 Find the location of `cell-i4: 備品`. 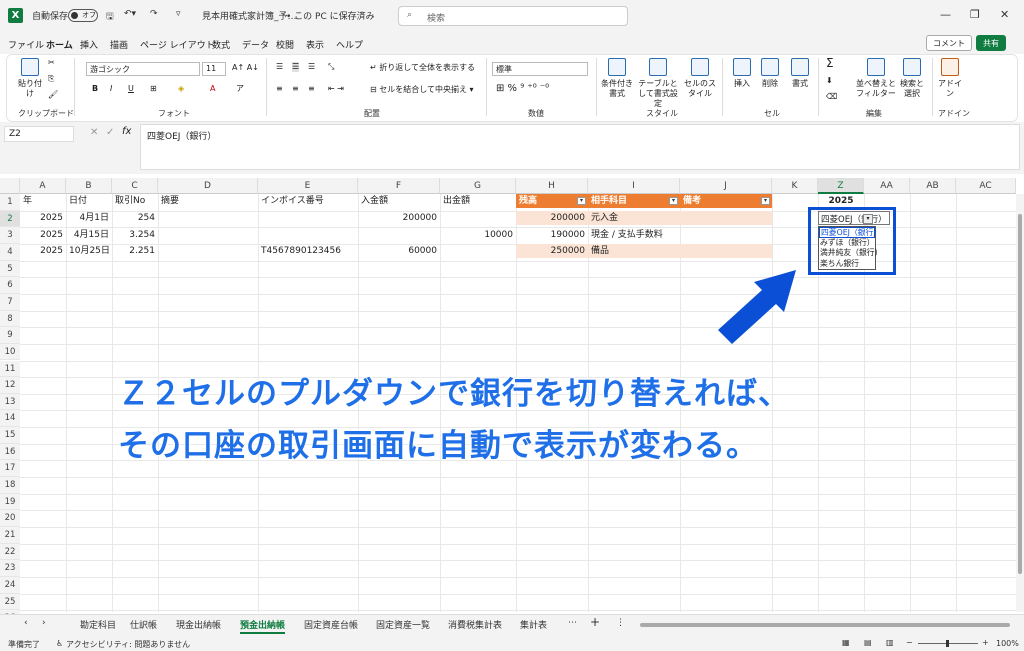

cell-i4: 備品 is located at coordinates (634, 251).